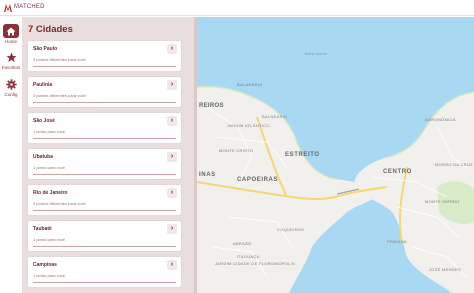 This screenshot has width=474, height=293. Describe the element at coordinates (43, 157) in the screenshot. I see `city-name: Ubatuba` at that location.